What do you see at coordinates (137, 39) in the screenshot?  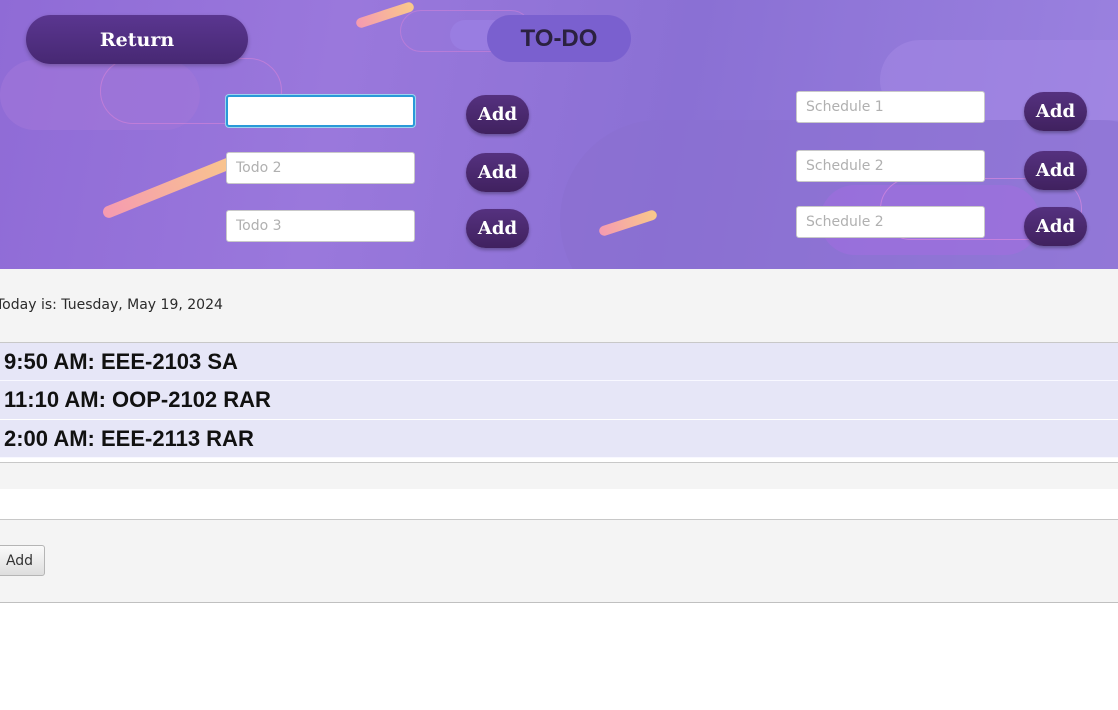 I see `return-button: Return` at bounding box center [137, 39].